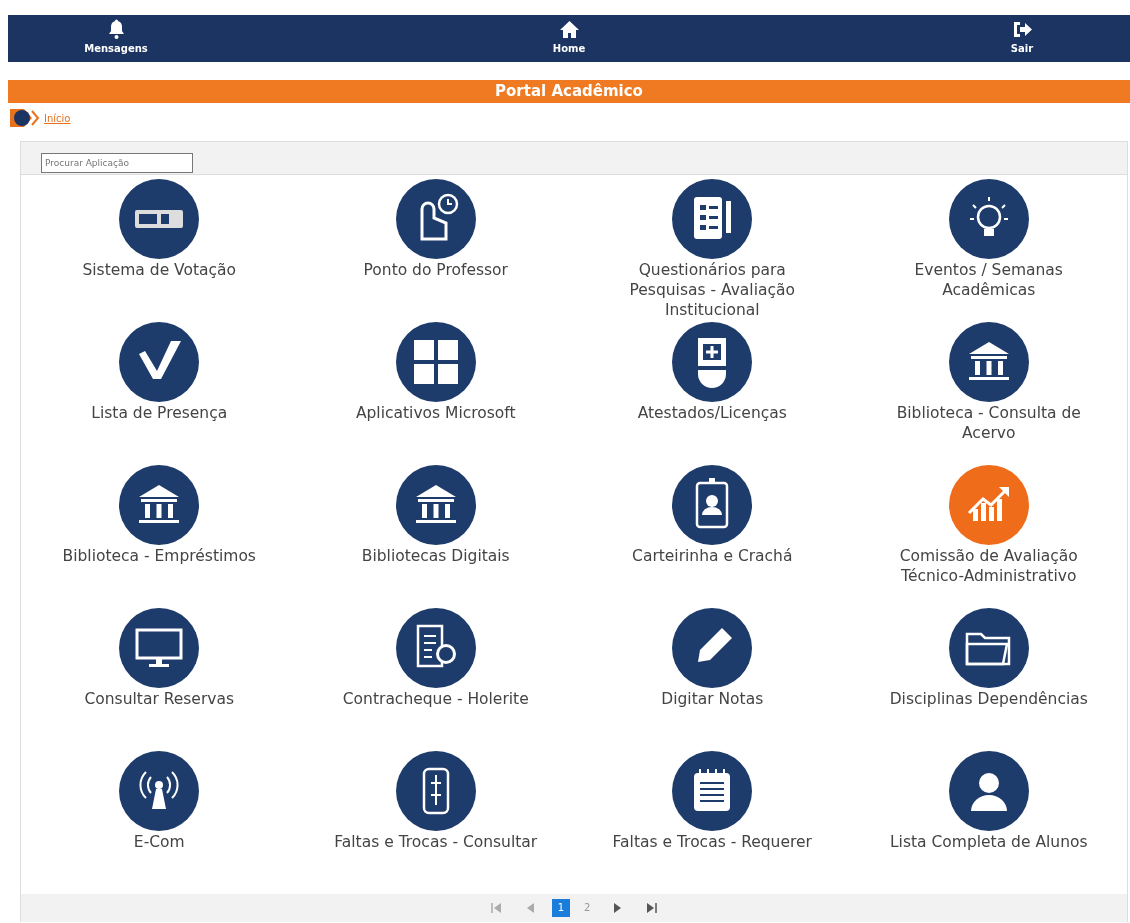 This screenshot has height=923, width=1130. I want to click on nav-link: Sair, so click(1022, 38).